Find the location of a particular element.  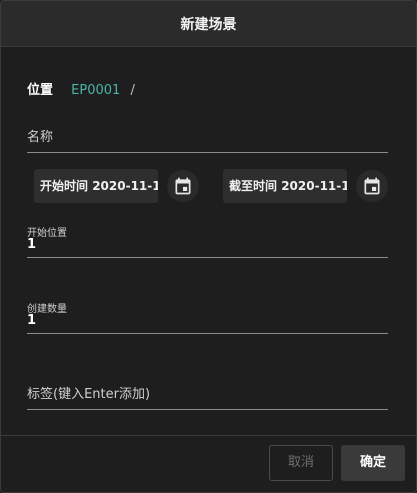

end-time-value: 2020-11-11 is located at coordinates (314, 186).